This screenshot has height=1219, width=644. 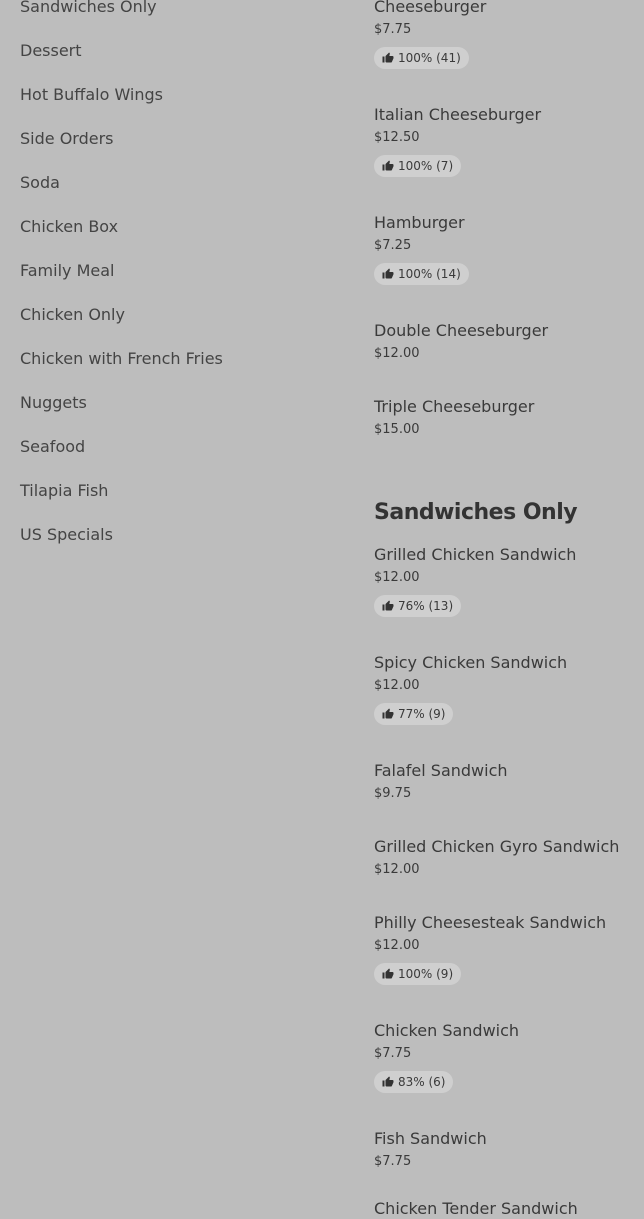 What do you see at coordinates (441, 770) in the screenshot?
I see `menu-item-name: Falafel Sandwich` at bounding box center [441, 770].